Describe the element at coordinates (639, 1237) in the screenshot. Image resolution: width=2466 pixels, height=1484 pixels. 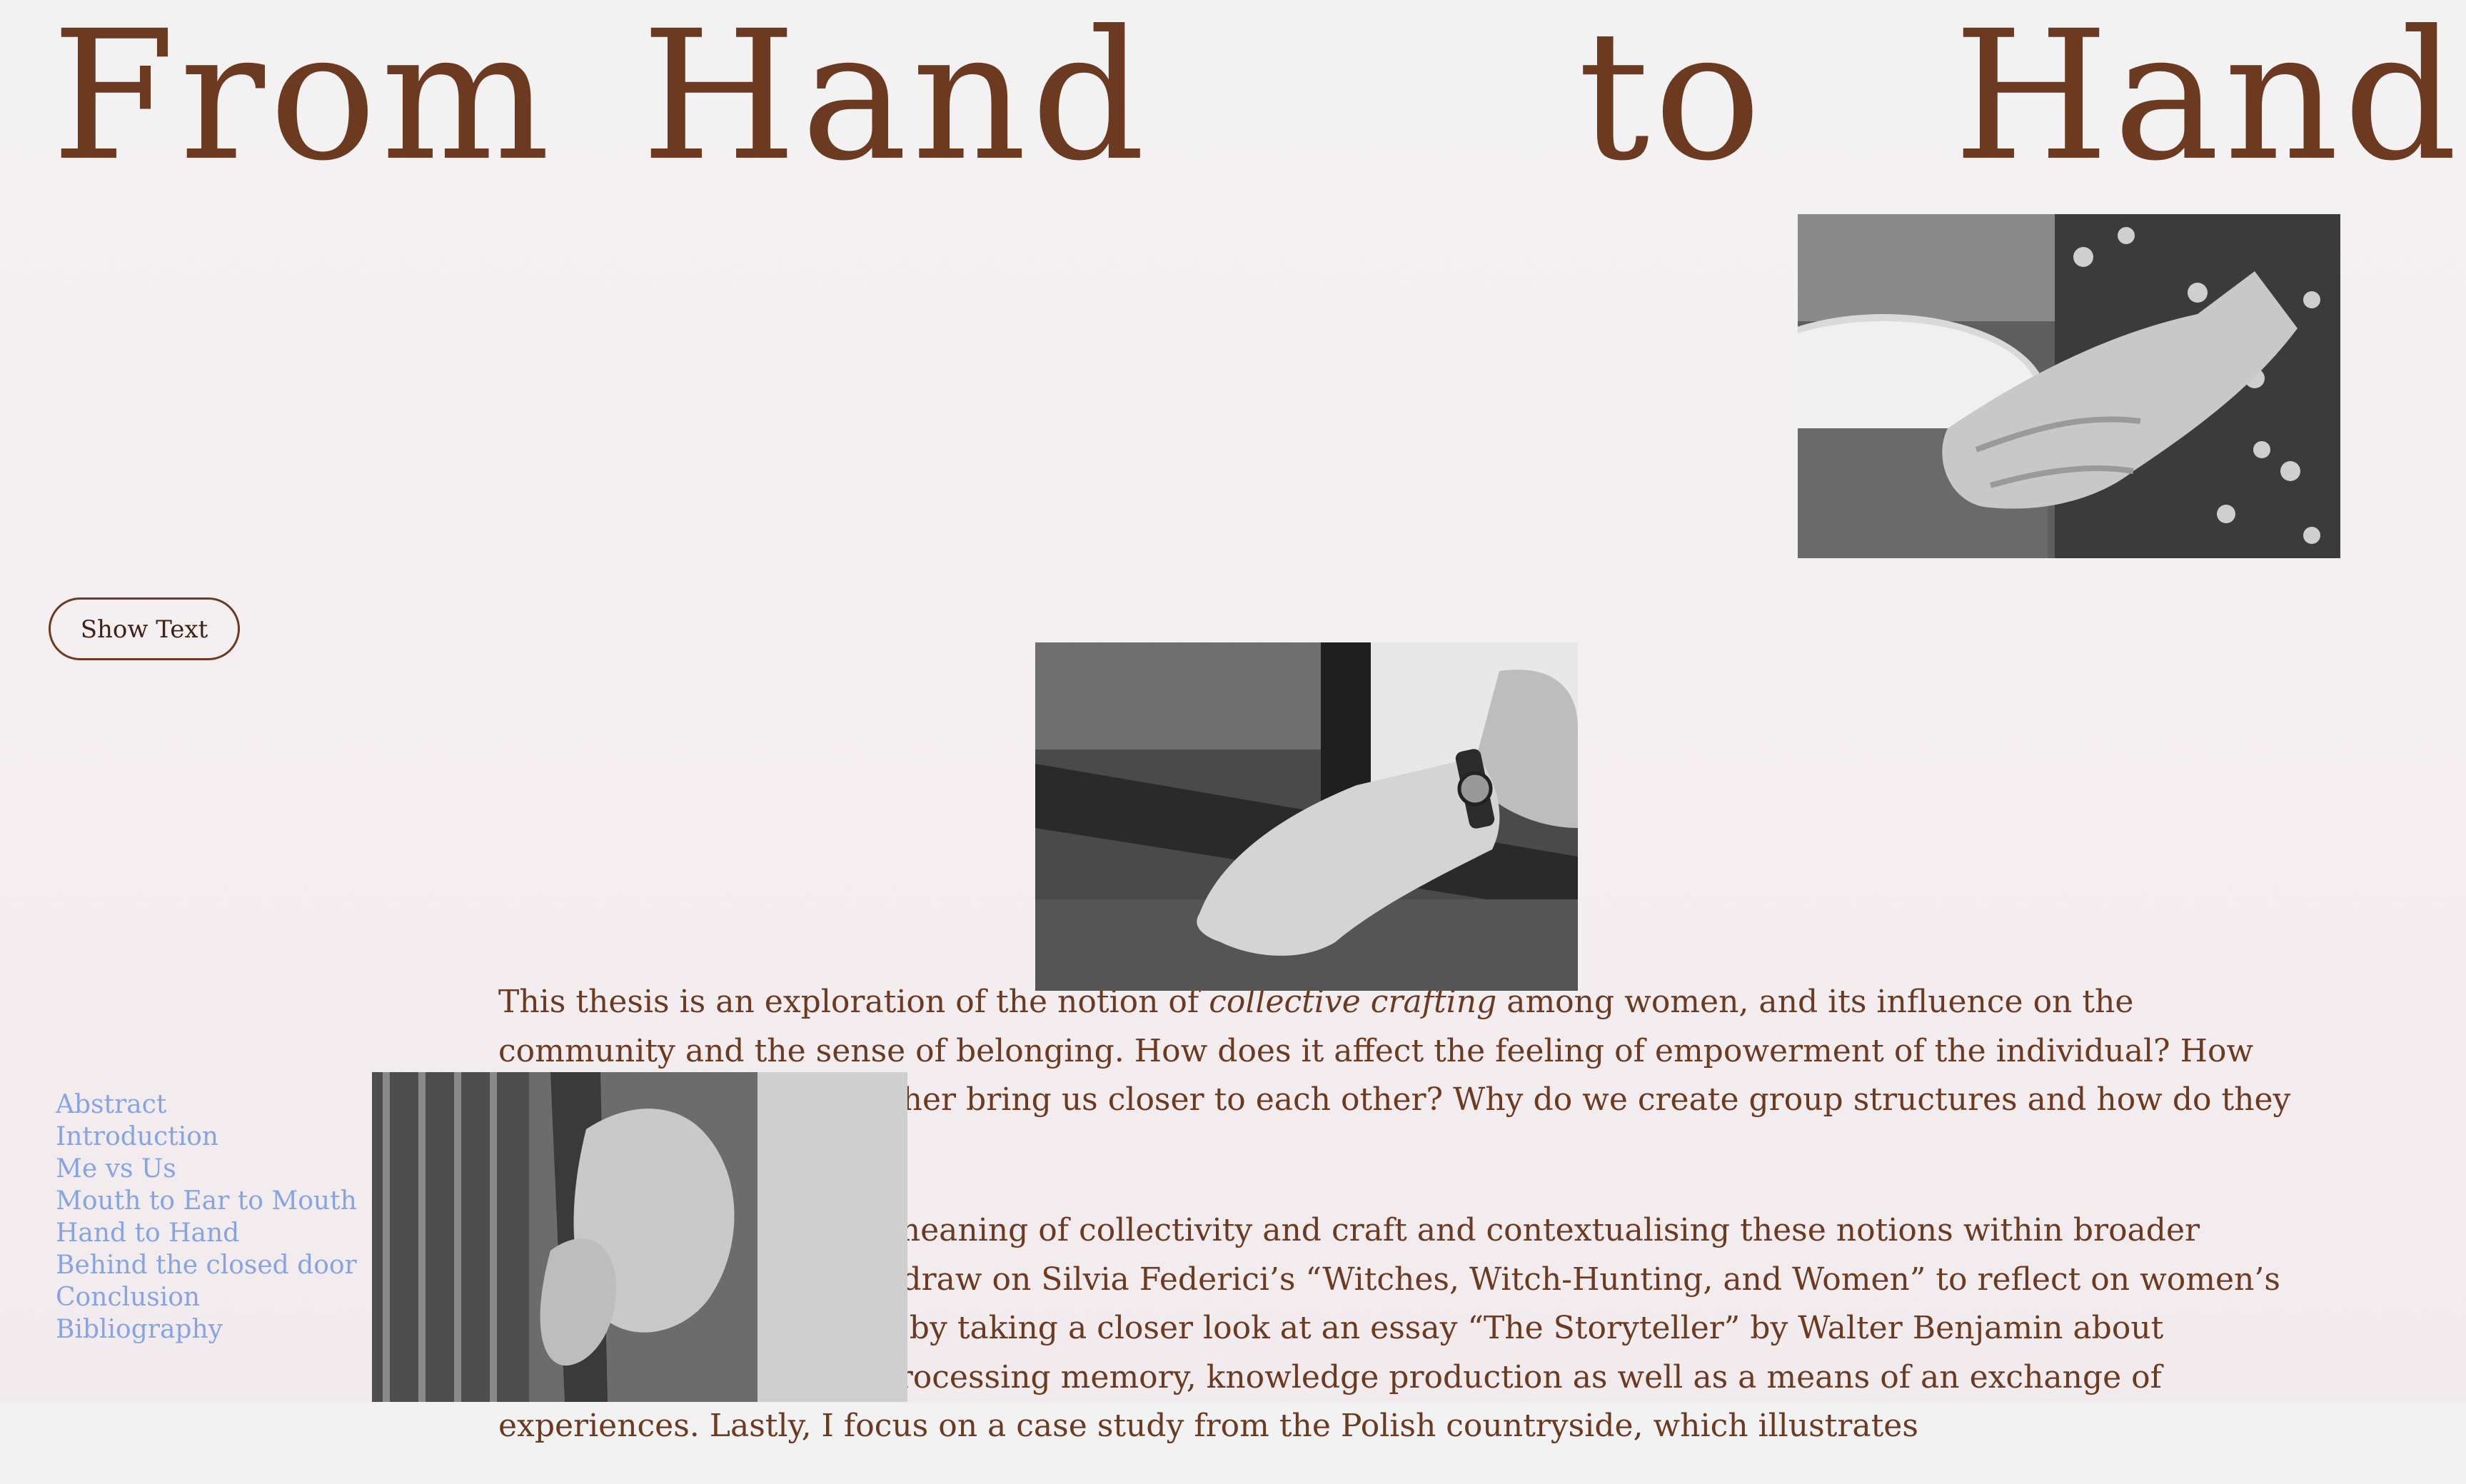
I see `hands-holding-stick-photo` at that location.